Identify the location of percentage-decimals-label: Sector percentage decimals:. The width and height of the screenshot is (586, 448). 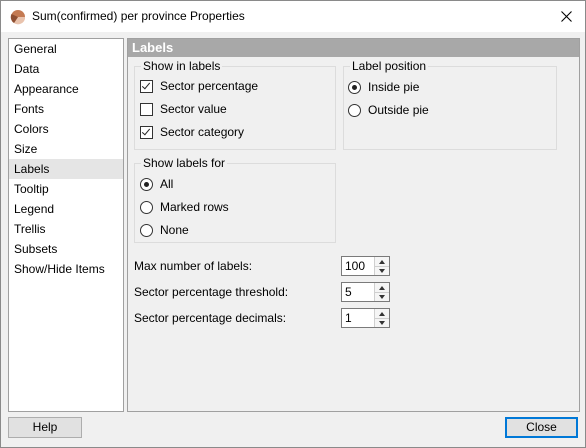
(210, 318).